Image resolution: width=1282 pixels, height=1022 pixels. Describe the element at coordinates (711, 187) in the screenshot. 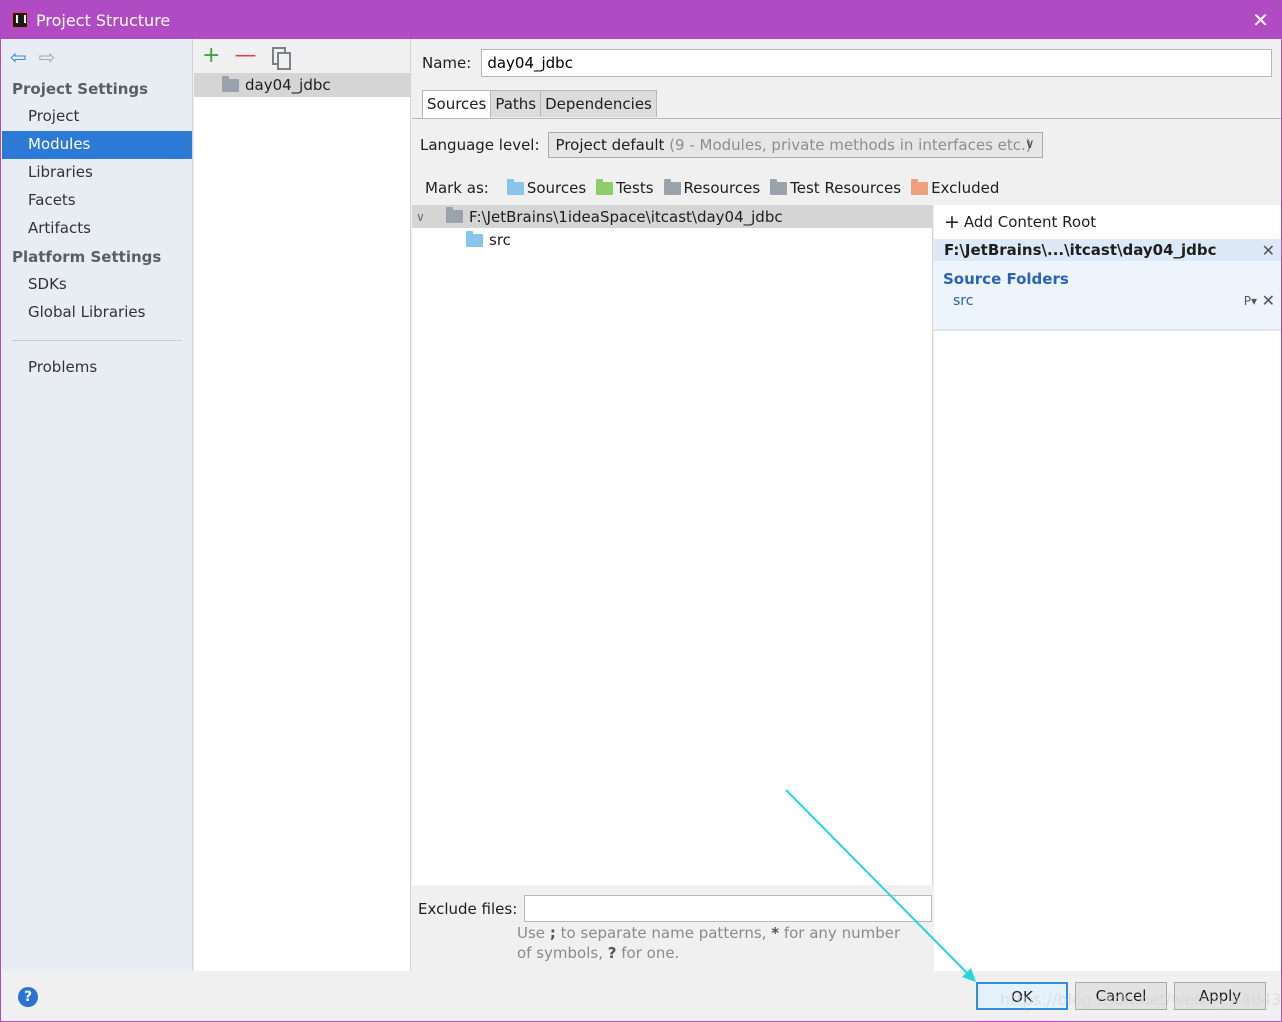

I see `mark-resources-button: Resources` at that location.